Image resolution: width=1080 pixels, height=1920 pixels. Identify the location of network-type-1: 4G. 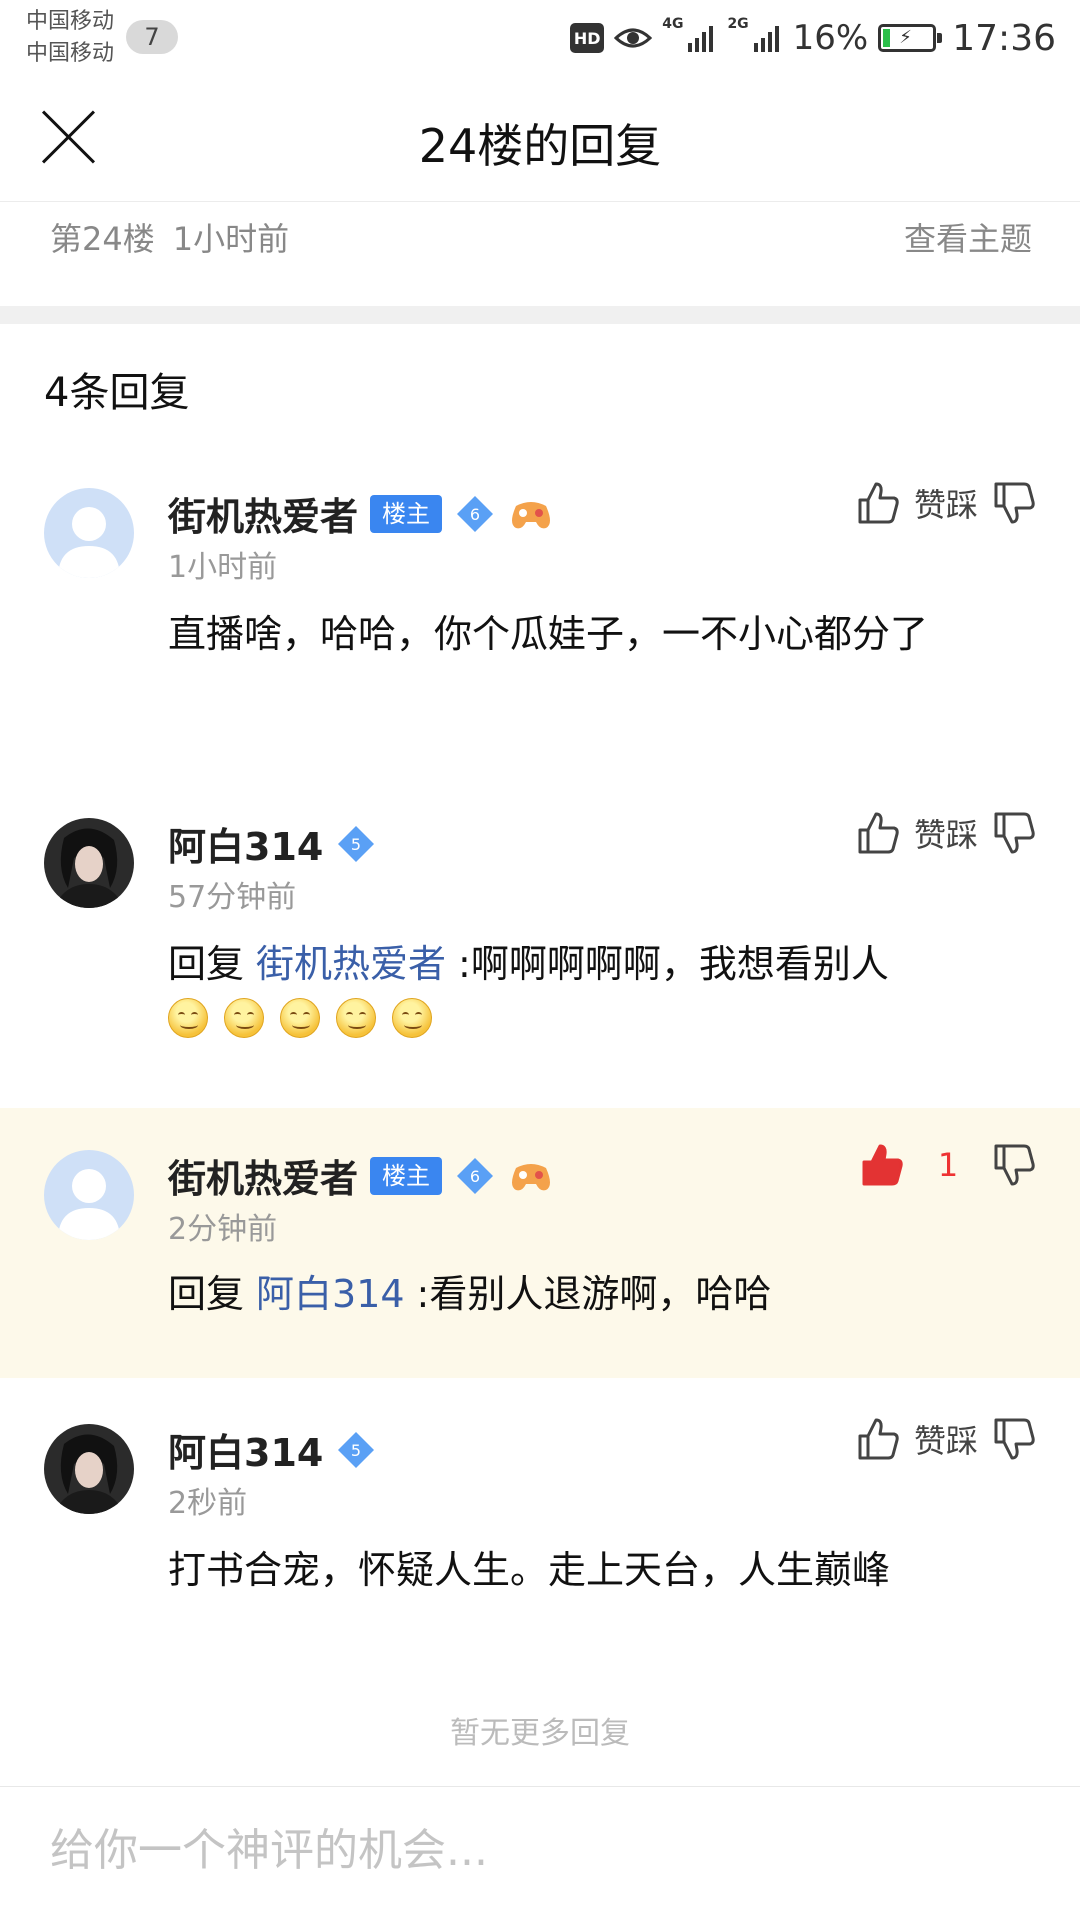
(673, 24).